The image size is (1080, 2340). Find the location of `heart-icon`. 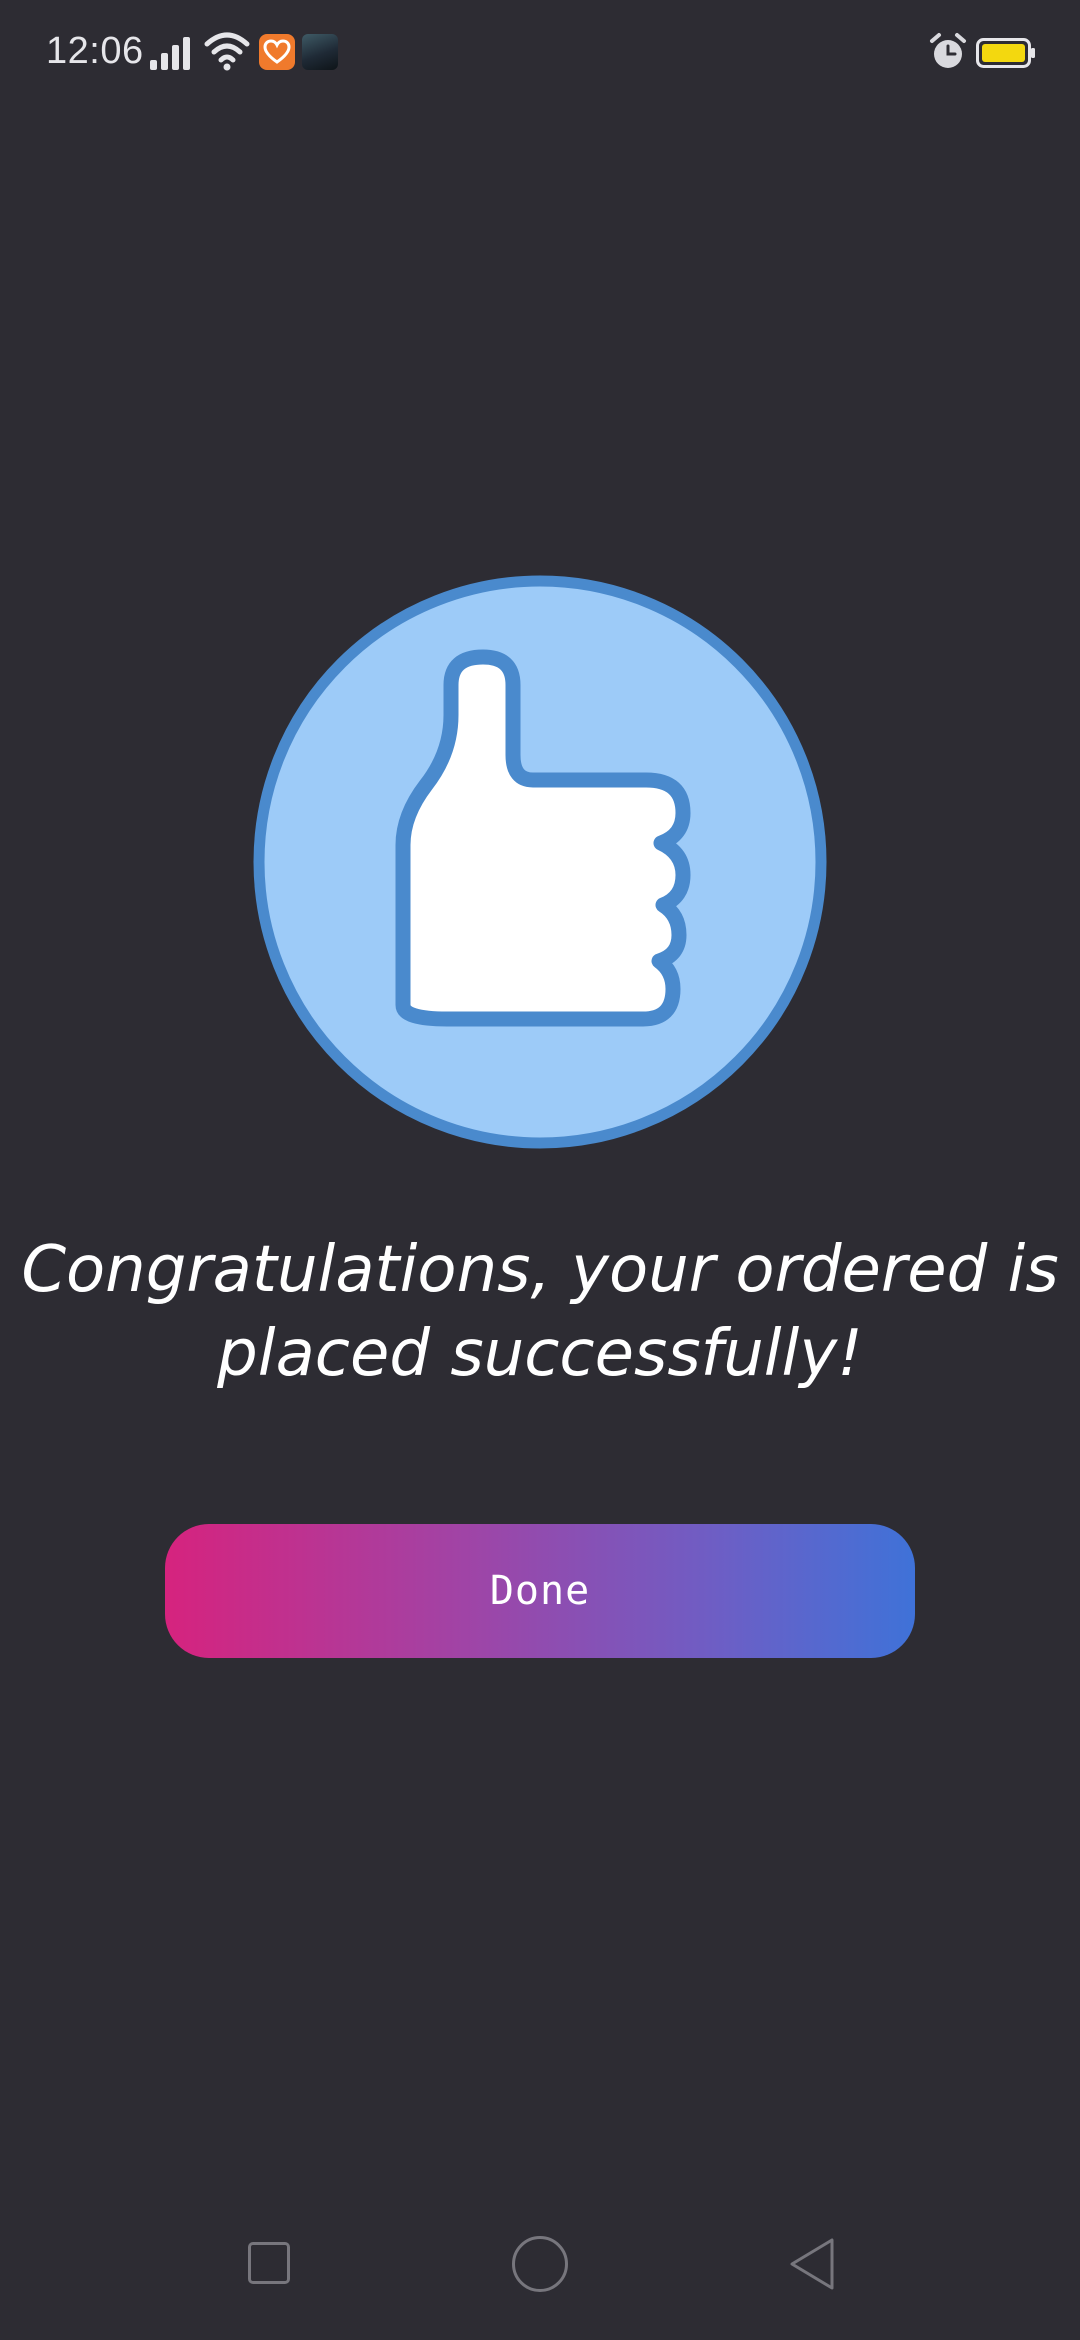

heart-icon is located at coordinates (277, 51).